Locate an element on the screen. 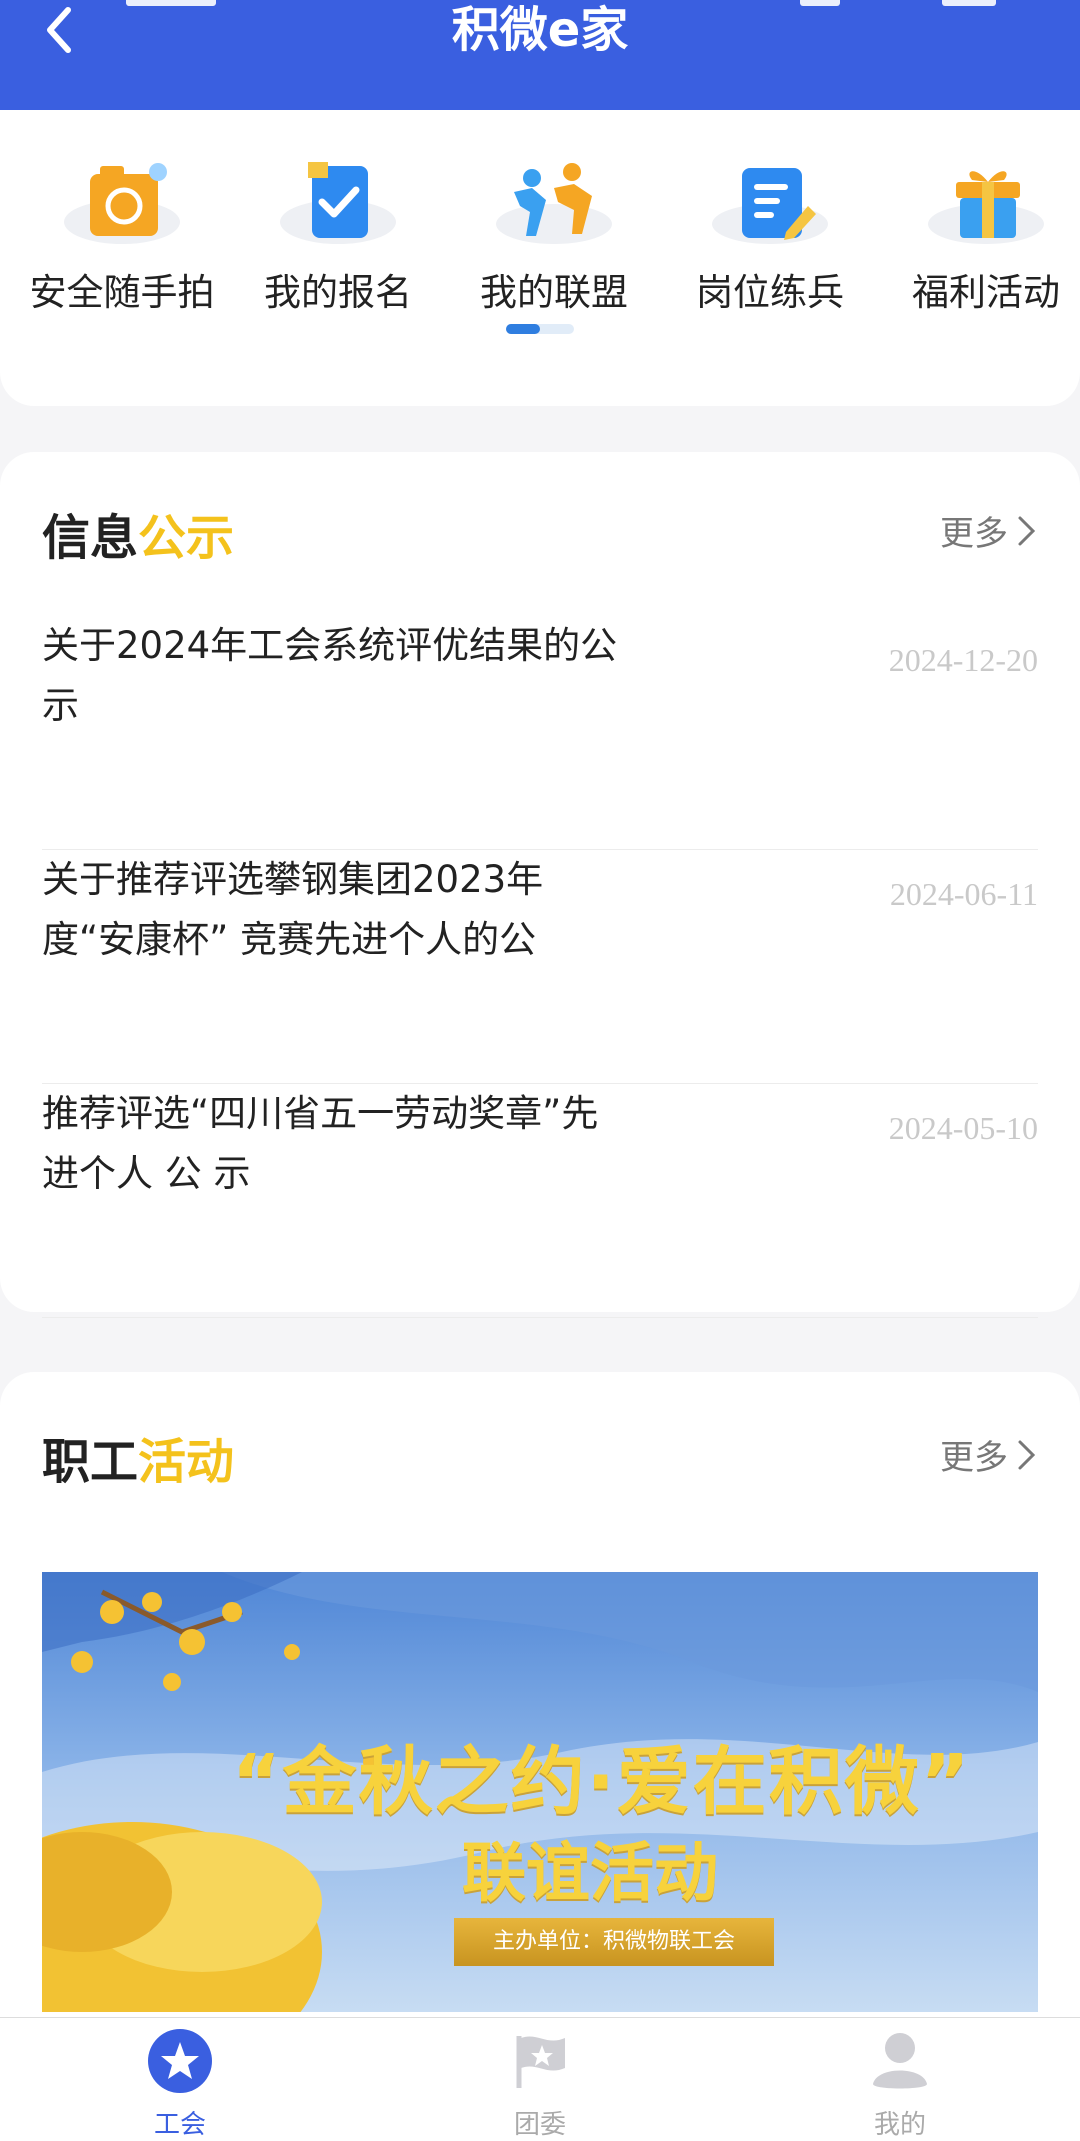 Image resolution: width=1080 pixels, height=2141 pixels. bottom-nav: 工会 团委 我的 is located at coordinates (540, 2079).